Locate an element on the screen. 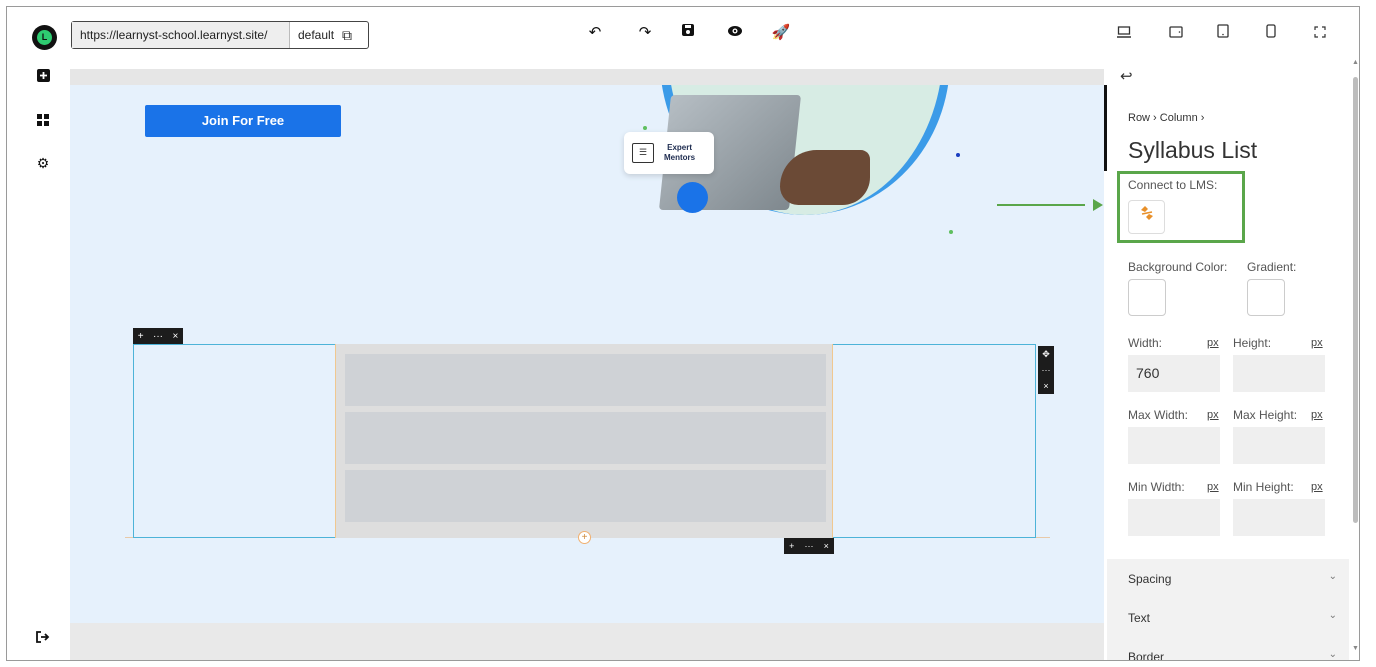 The width and height of the screenshot is (1376, 667). breadcrumb: Row › Column › is located at coordinates (1166, 118).